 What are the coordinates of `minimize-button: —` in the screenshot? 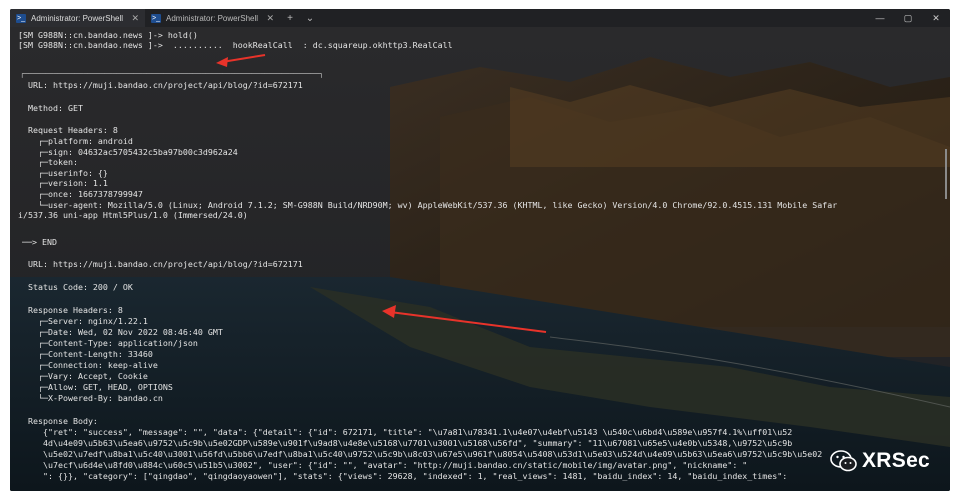 It's located at (880, 18).